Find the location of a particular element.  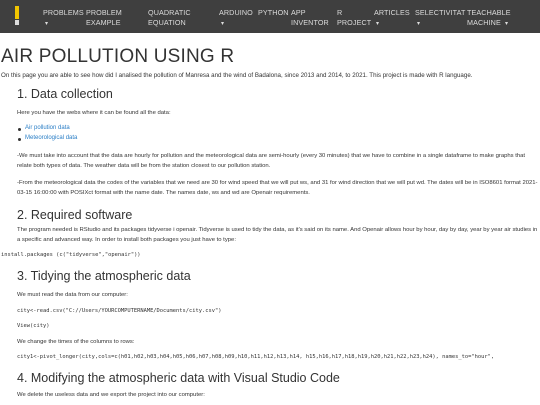

section-paragraph: We must read the data from our computer: is located at coordinates (72, 295).